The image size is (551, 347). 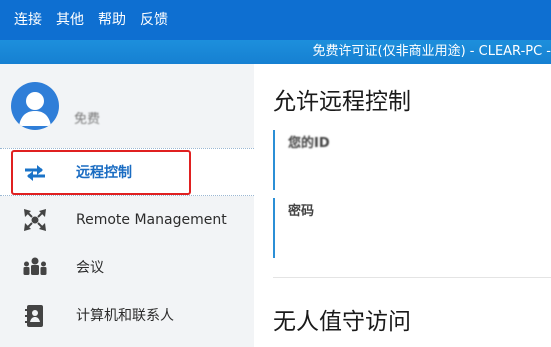 I want to click on license-text: 免费许可证(仅非商业用途) - CLEAR-PC -, so click(x=431, y=51).